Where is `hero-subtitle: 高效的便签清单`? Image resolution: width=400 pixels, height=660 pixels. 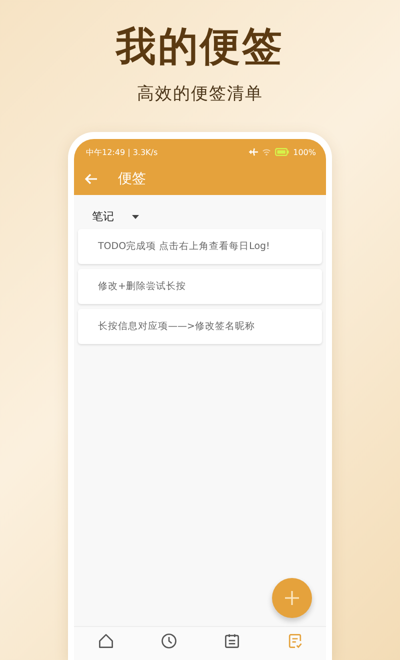 hero-subtitle: 高效的便签清单 is located at coordinates (200, 94).